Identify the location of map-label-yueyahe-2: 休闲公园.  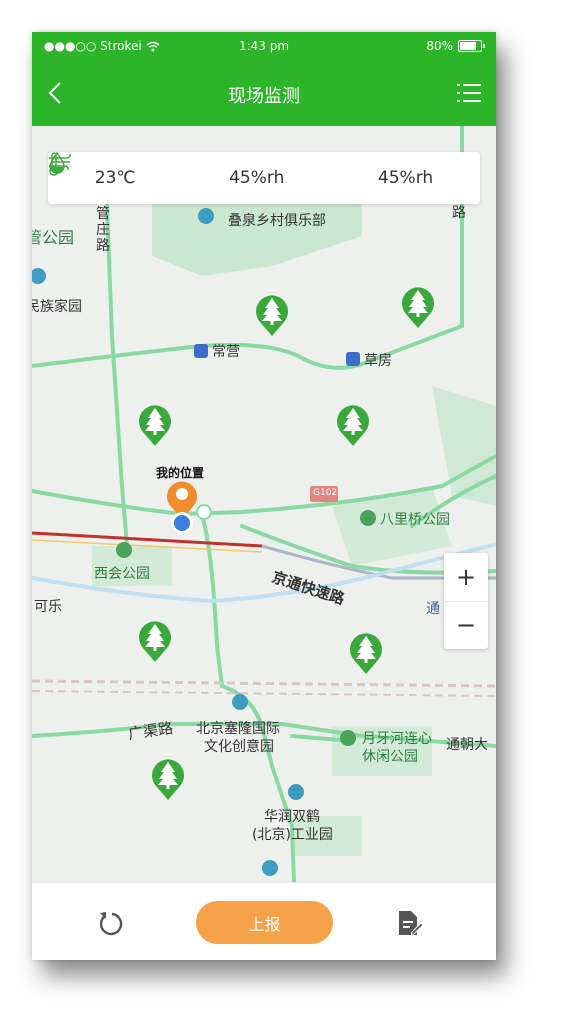
(390, 757).